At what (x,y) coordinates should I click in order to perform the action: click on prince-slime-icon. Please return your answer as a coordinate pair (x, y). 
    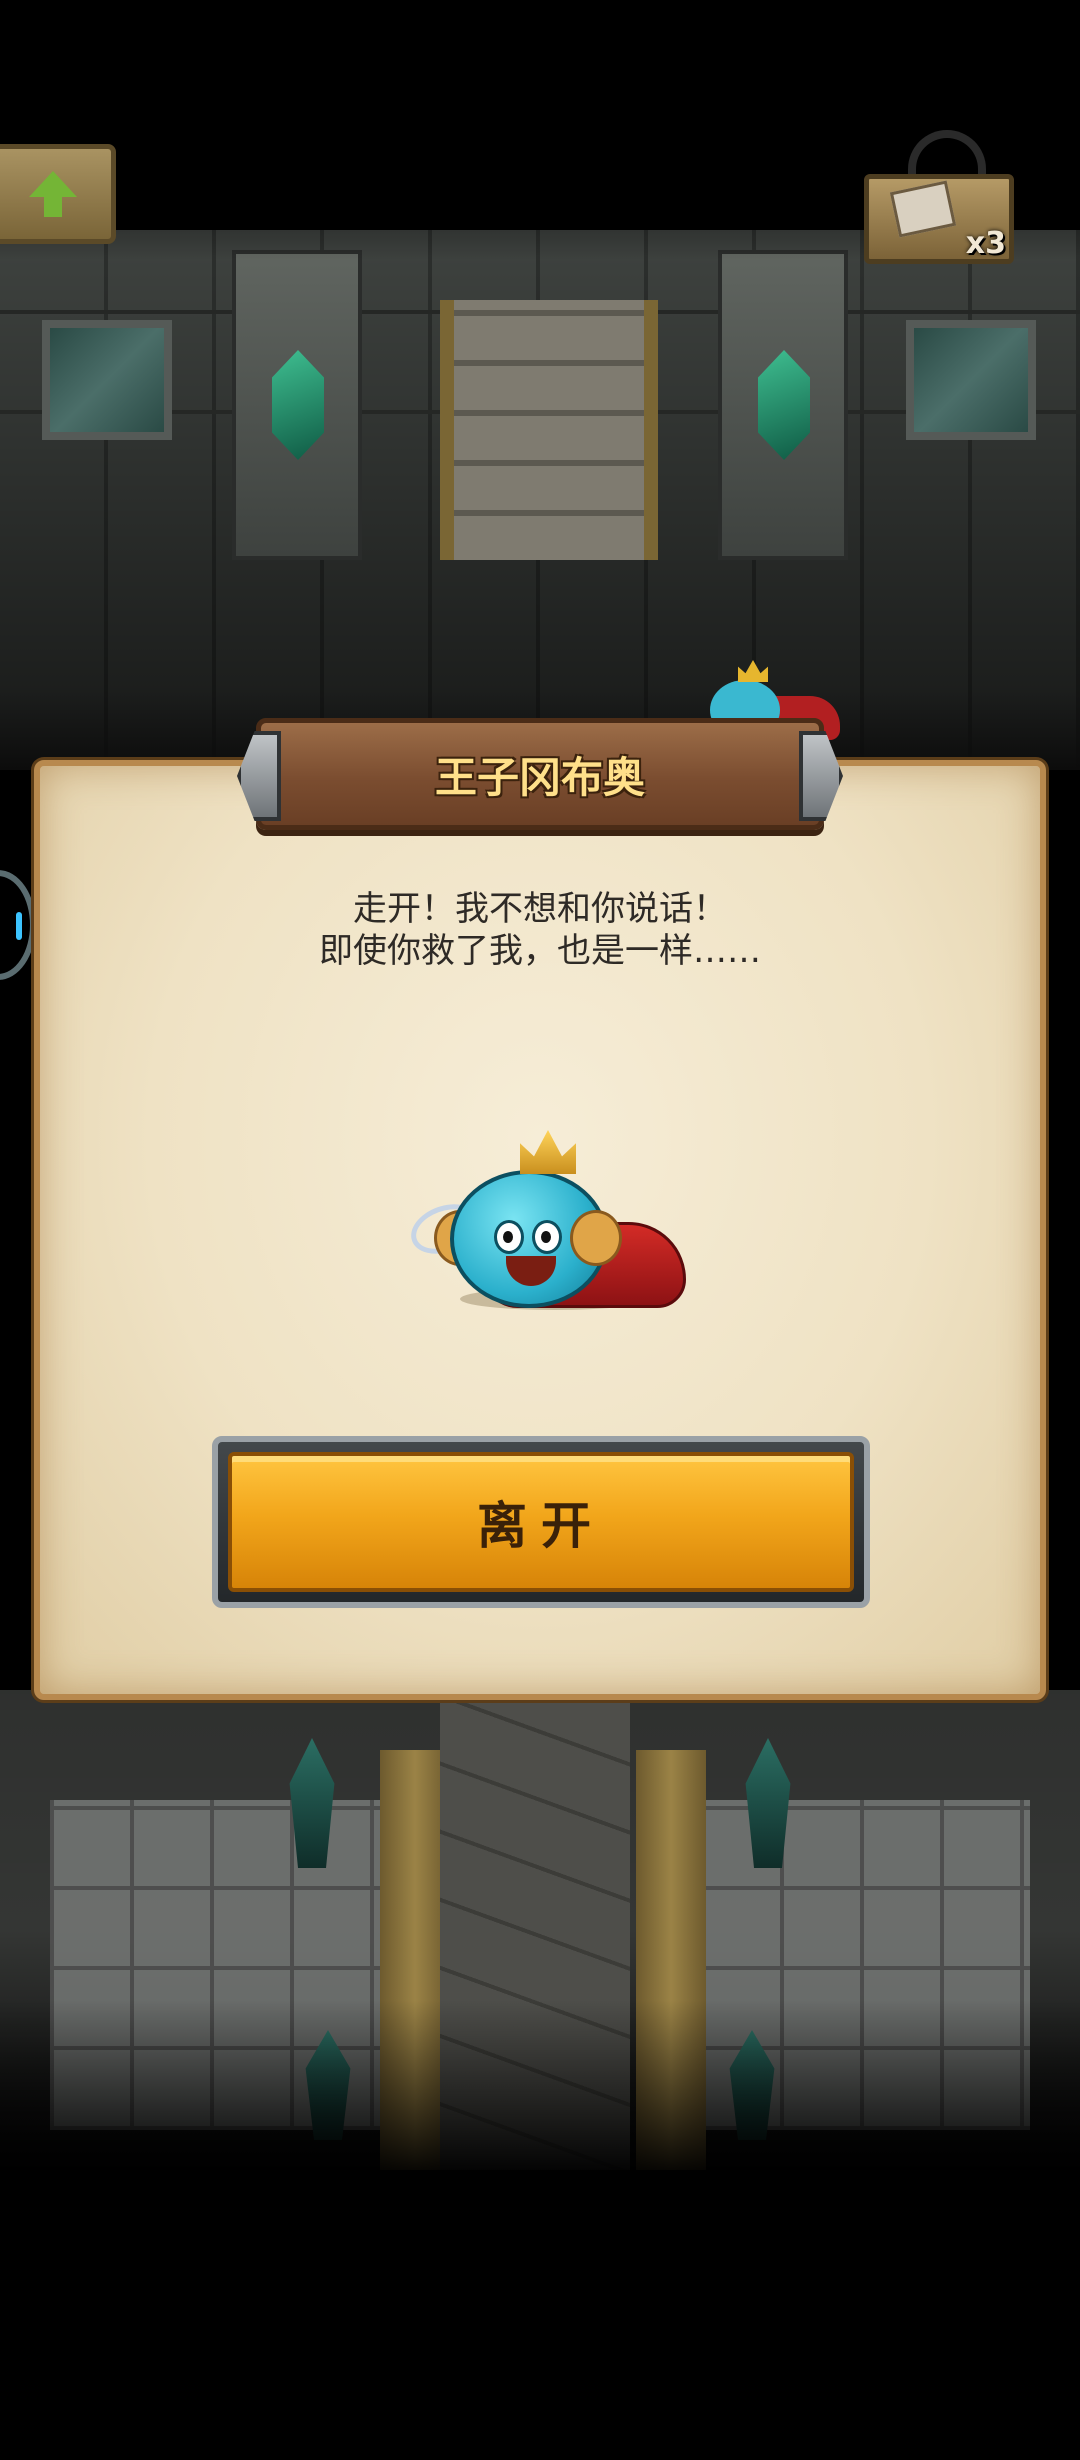
    Looking at the image, I should click on (547, 1220).